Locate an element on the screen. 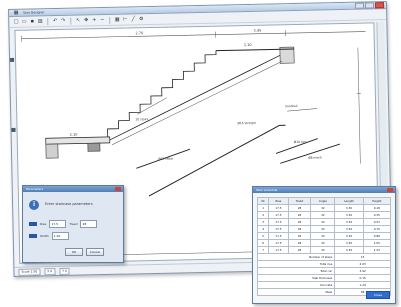 The width and height of the screenshot is (401, 307). tread-input: 28 is located at coordinates (89, 224).